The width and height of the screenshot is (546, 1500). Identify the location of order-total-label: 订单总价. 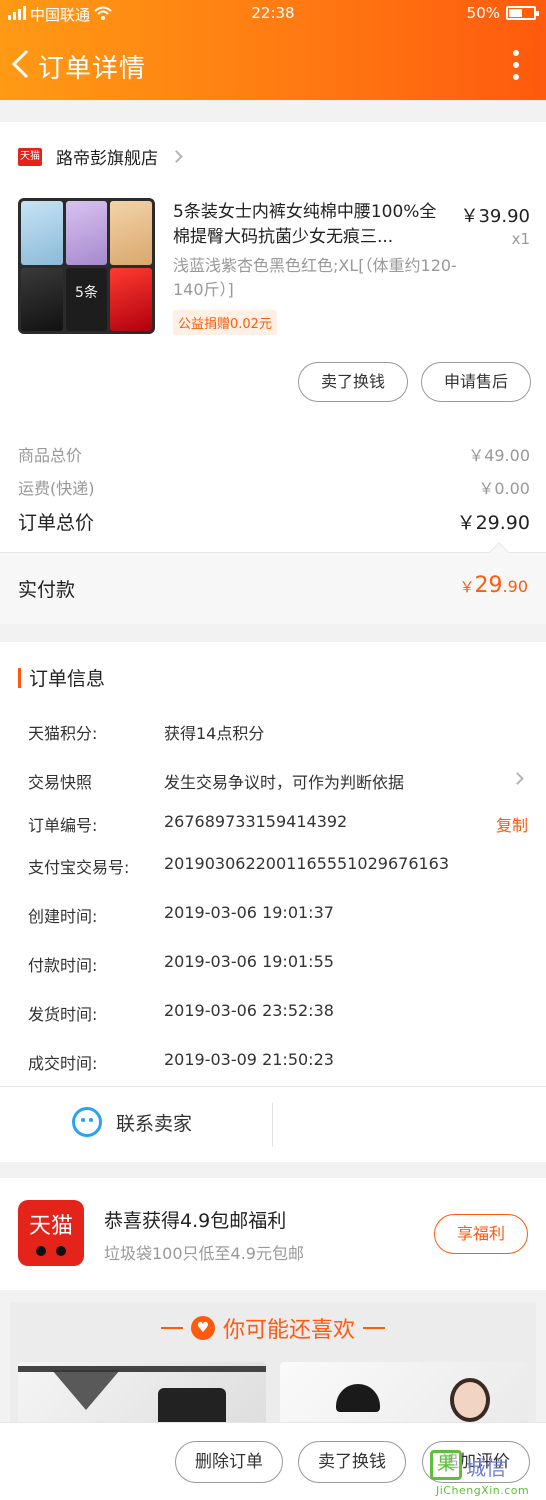
(56, 523).